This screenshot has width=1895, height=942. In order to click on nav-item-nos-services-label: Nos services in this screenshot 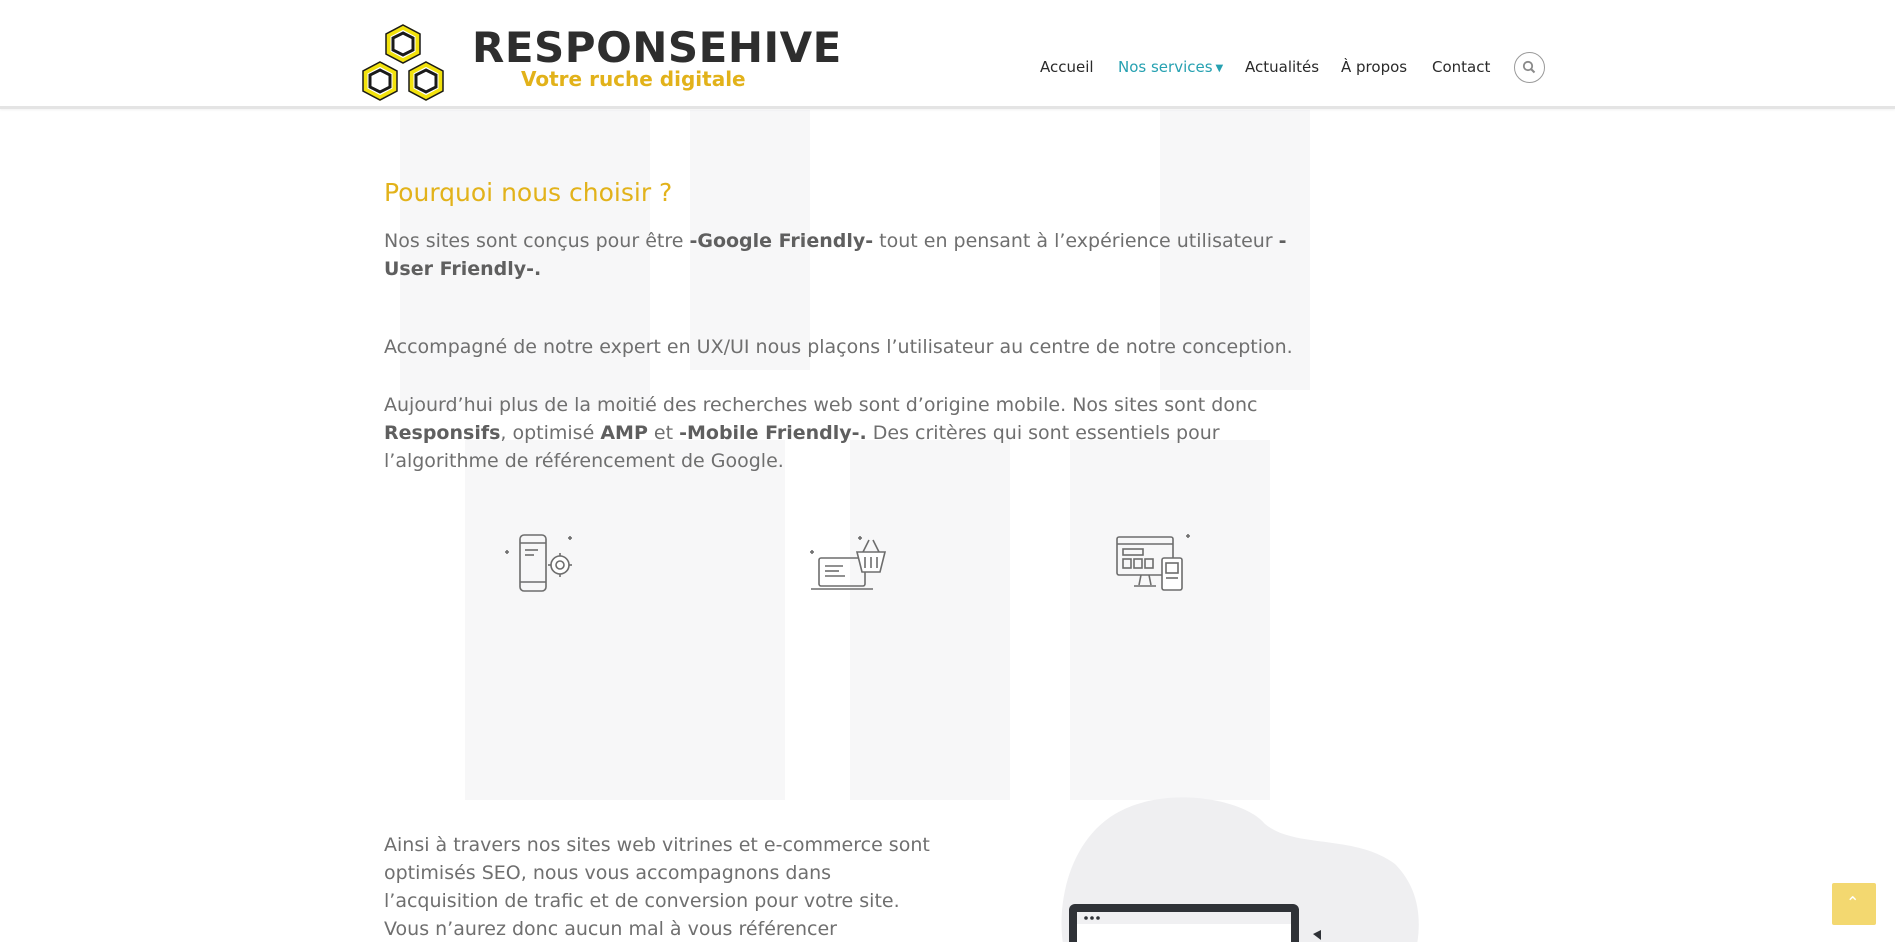, I will do `click(1165, 67)`.